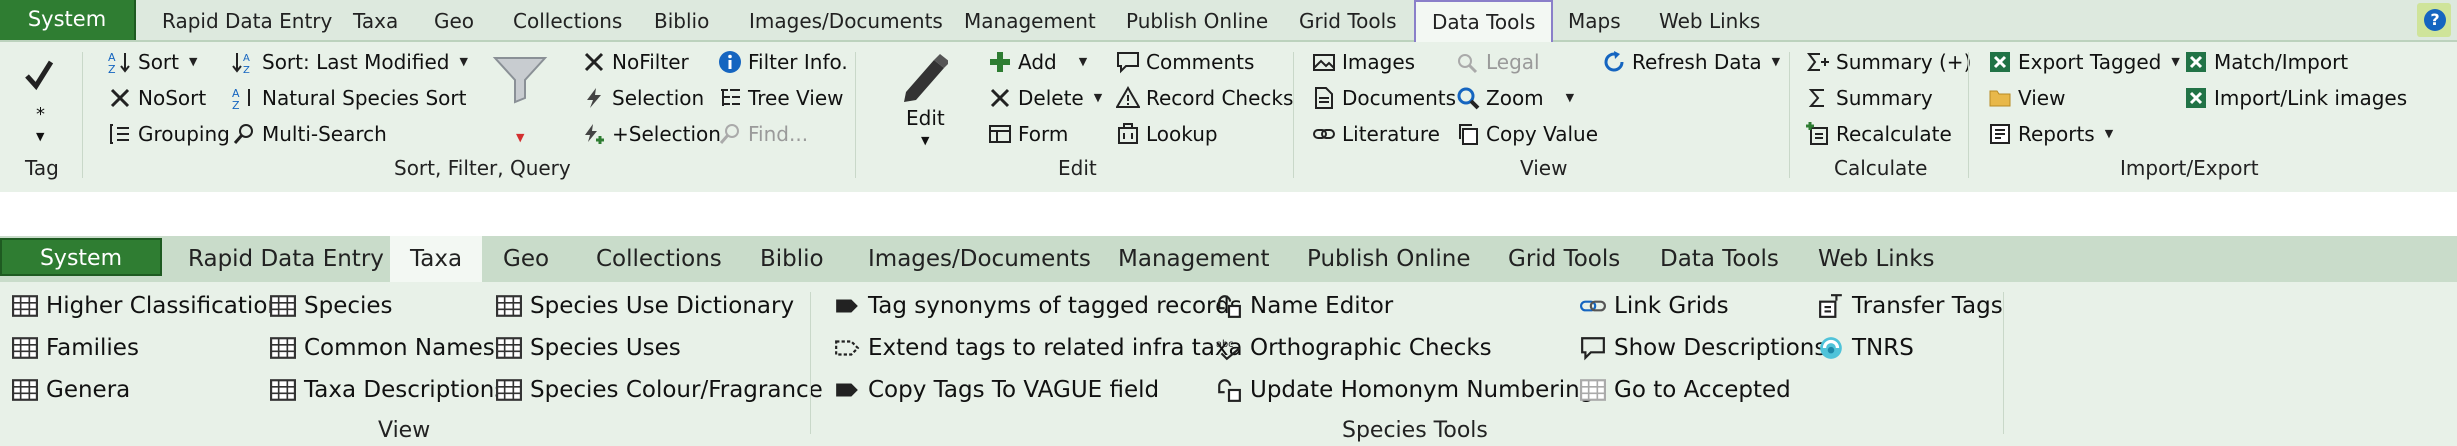  Describe the element at coordinates (1384, 98) in the screenshot. I see `documents-button: Documents` at that location.